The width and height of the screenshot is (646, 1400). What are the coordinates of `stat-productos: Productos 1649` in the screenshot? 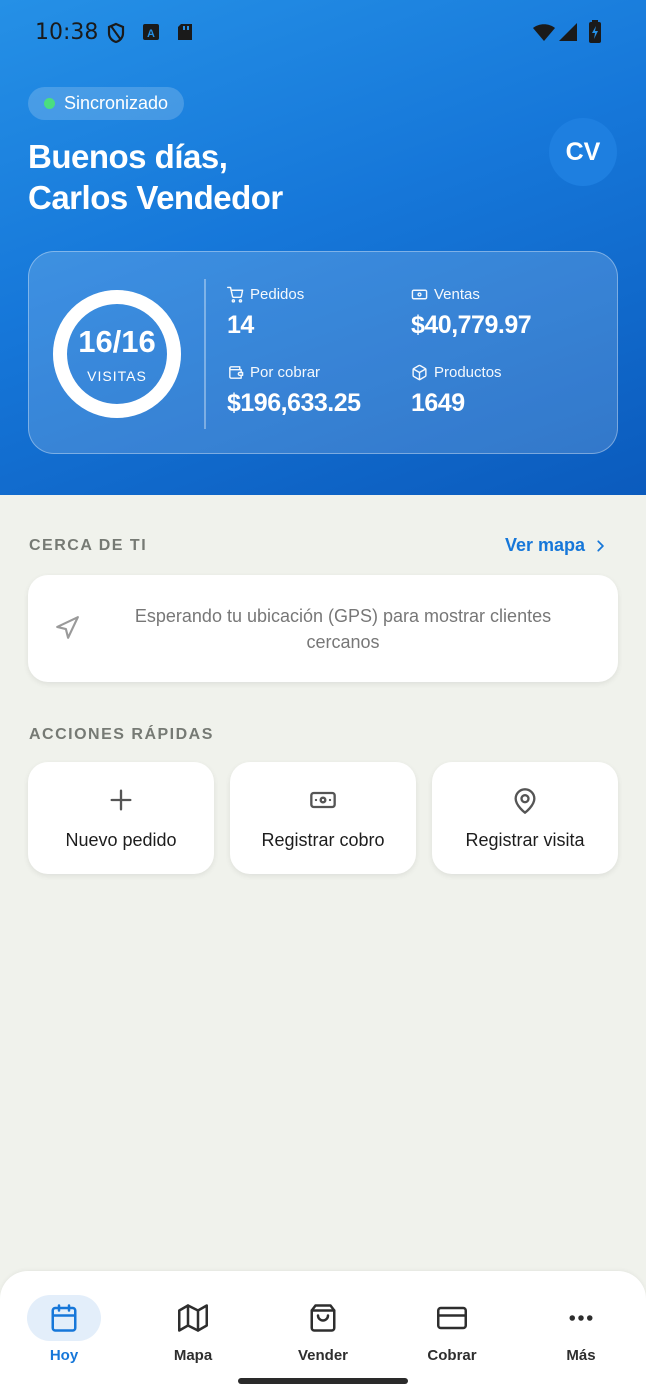 It's located at (456, 391).